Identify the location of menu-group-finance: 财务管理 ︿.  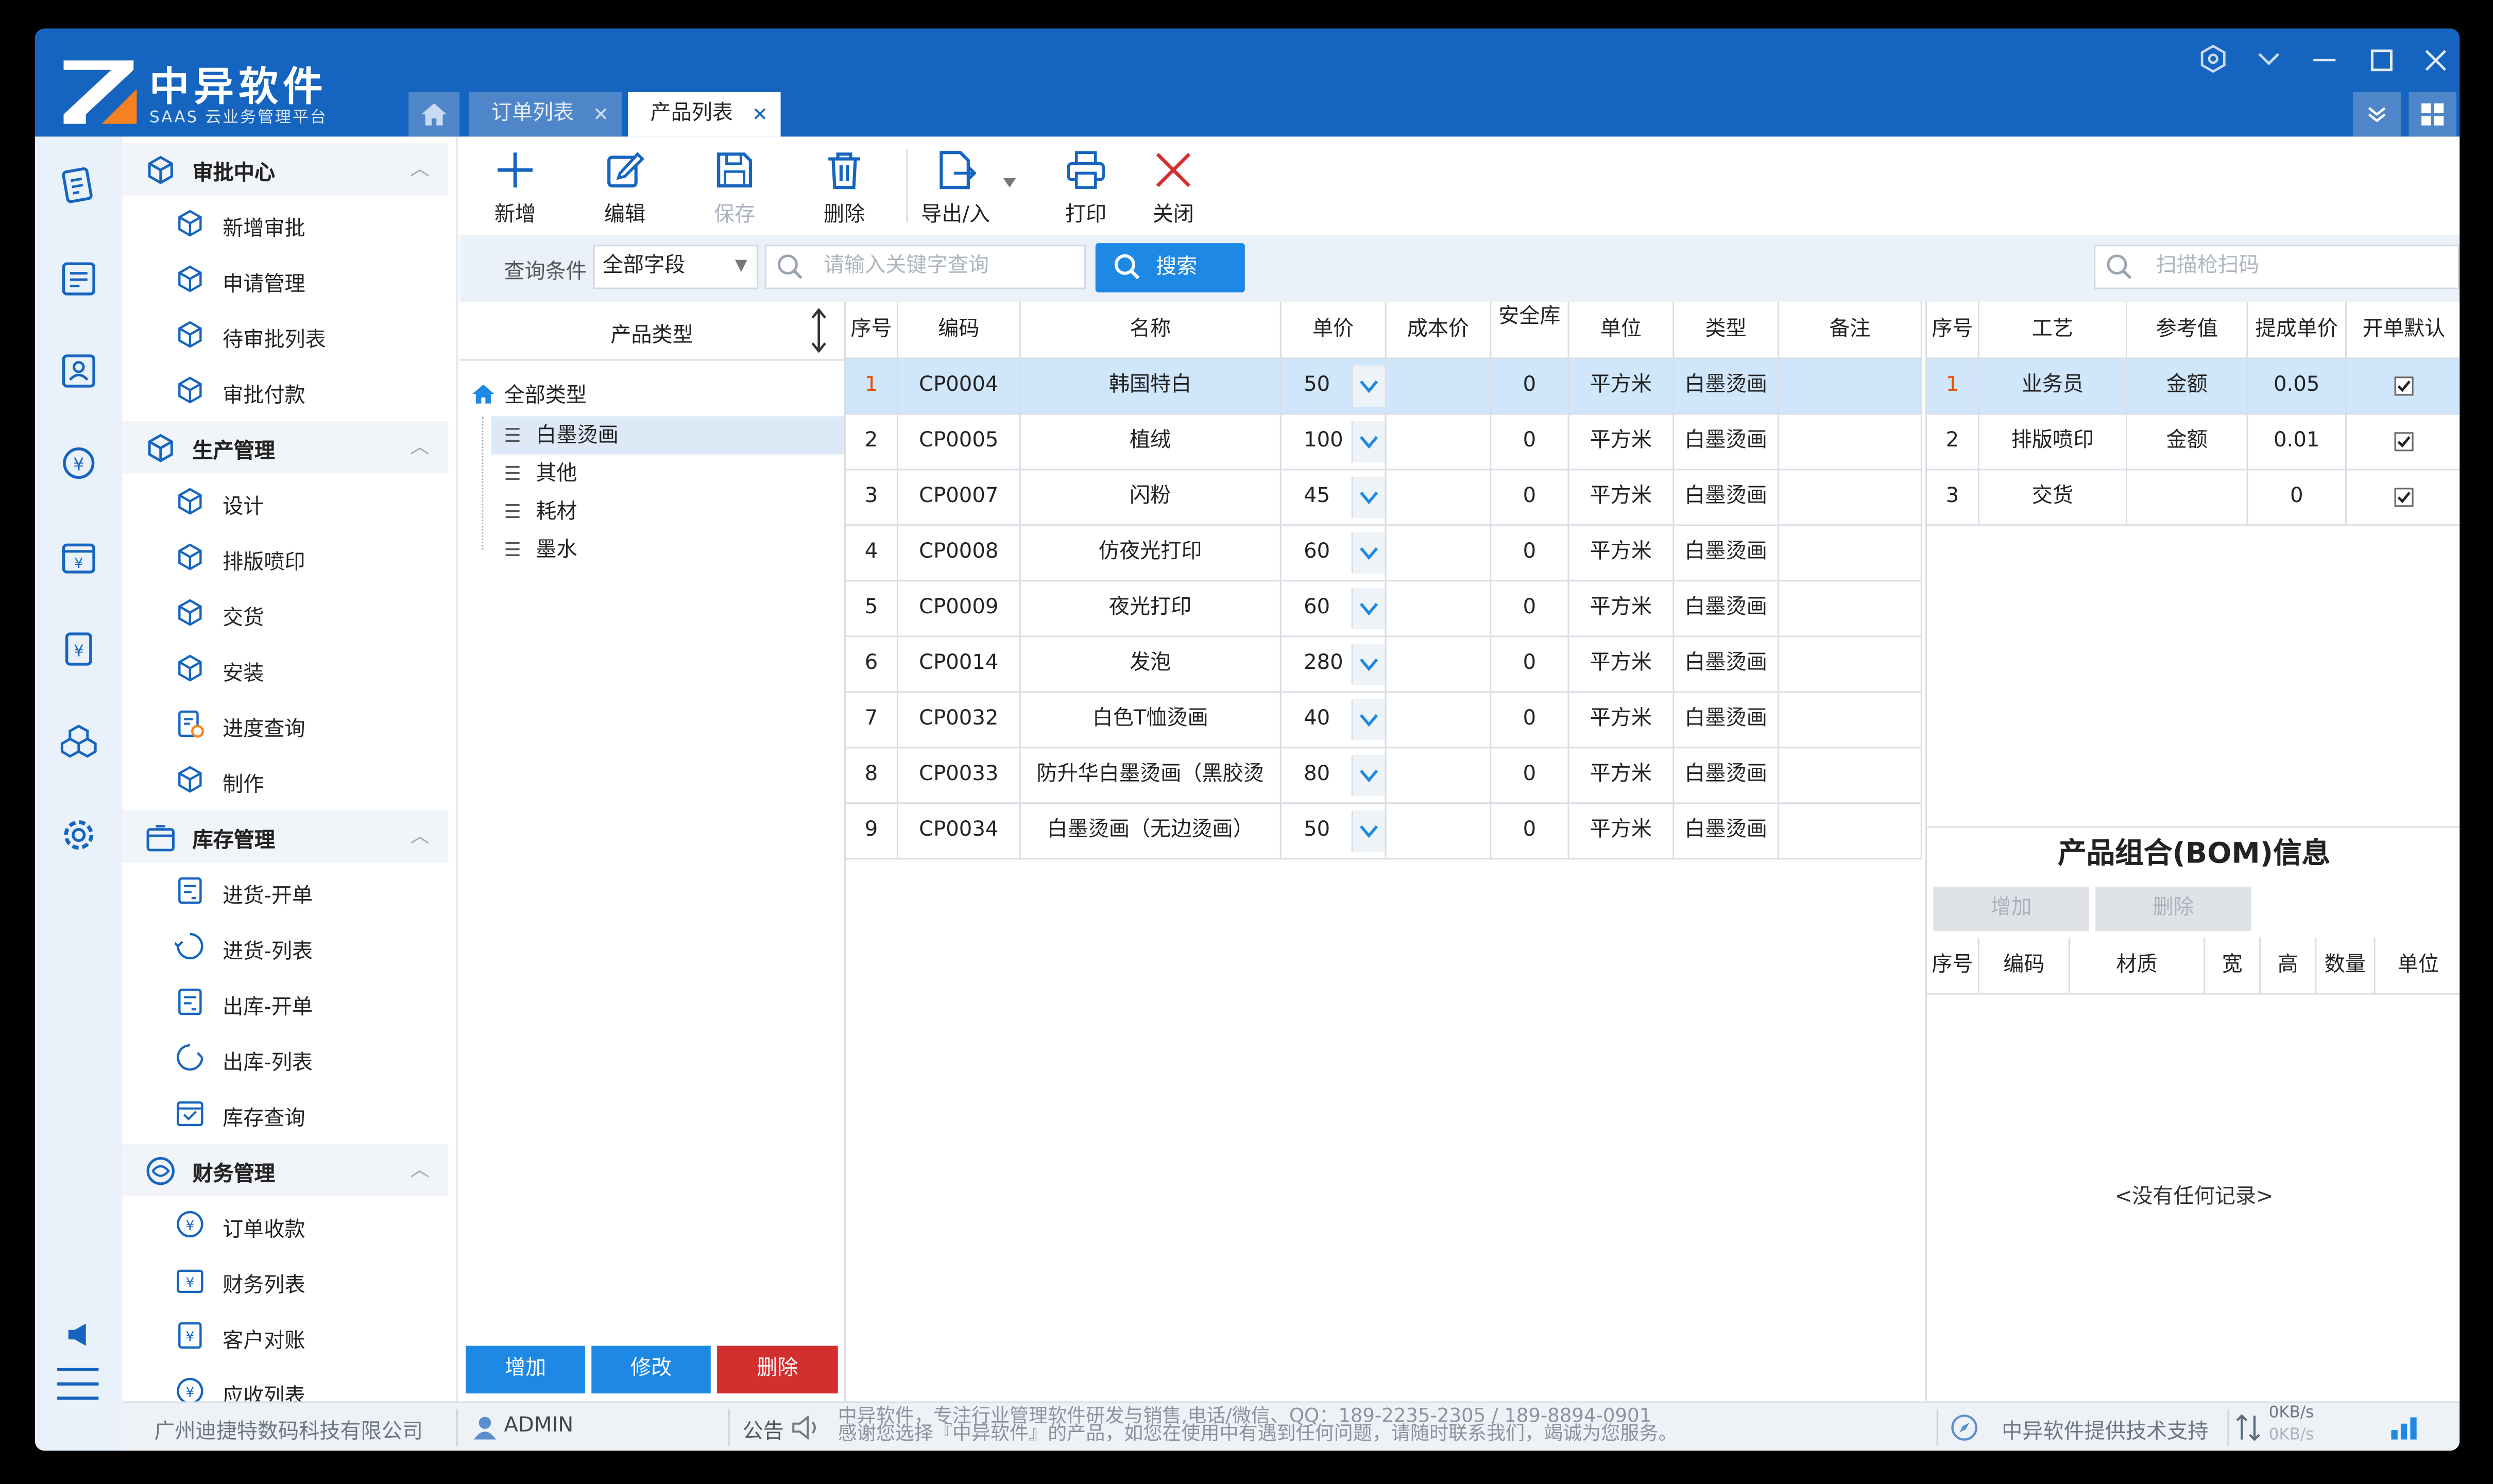
(285, 1170).